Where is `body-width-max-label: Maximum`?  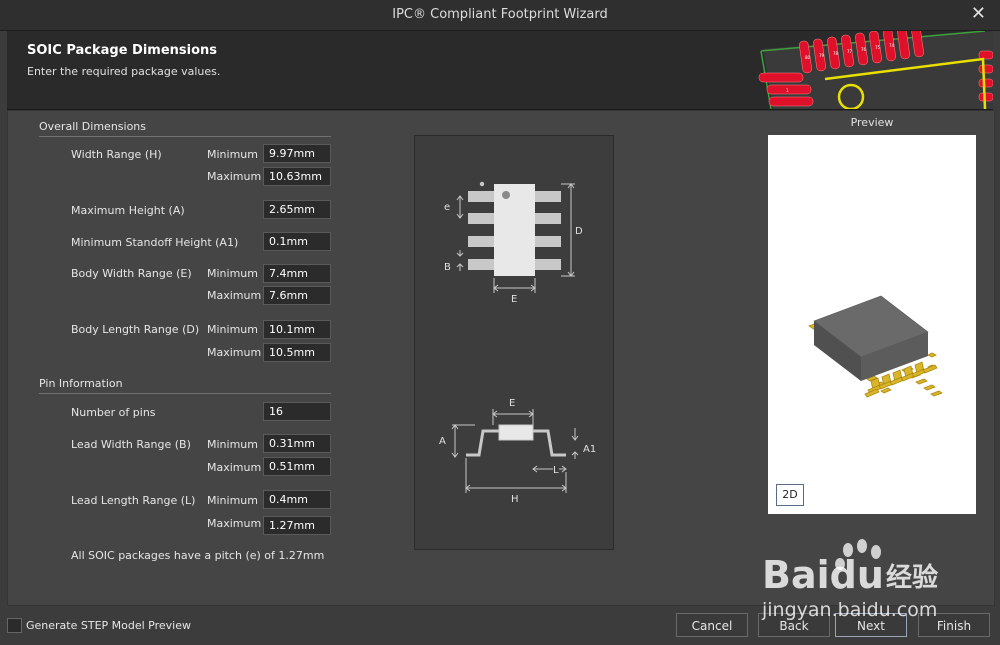
body-width-max-label: Maximum is located at coordinates (234, 295).